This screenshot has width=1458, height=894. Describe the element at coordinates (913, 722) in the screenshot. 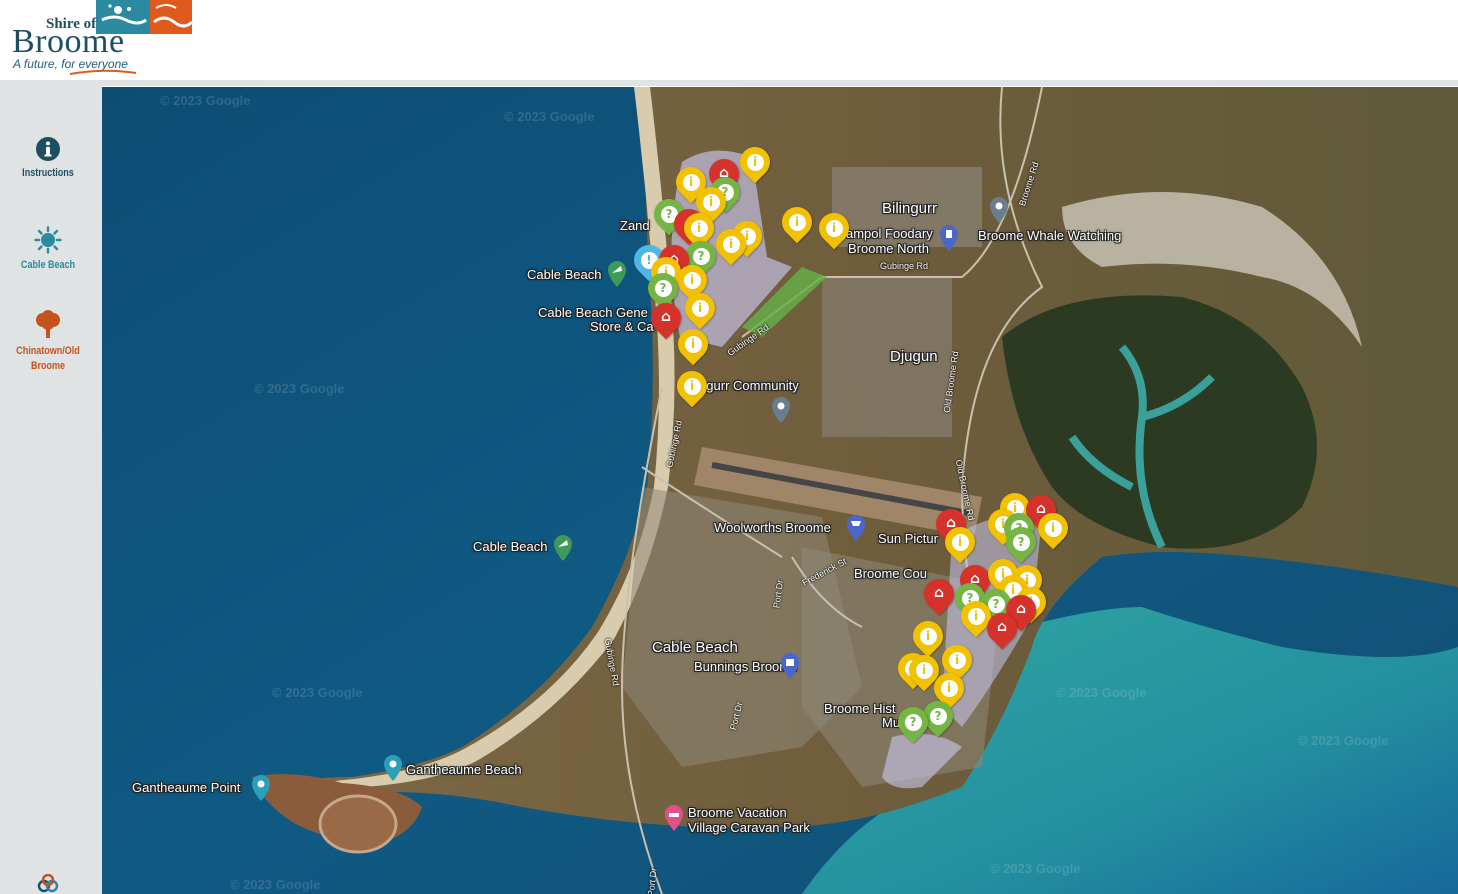

I see `question-marker: ?` at that location.